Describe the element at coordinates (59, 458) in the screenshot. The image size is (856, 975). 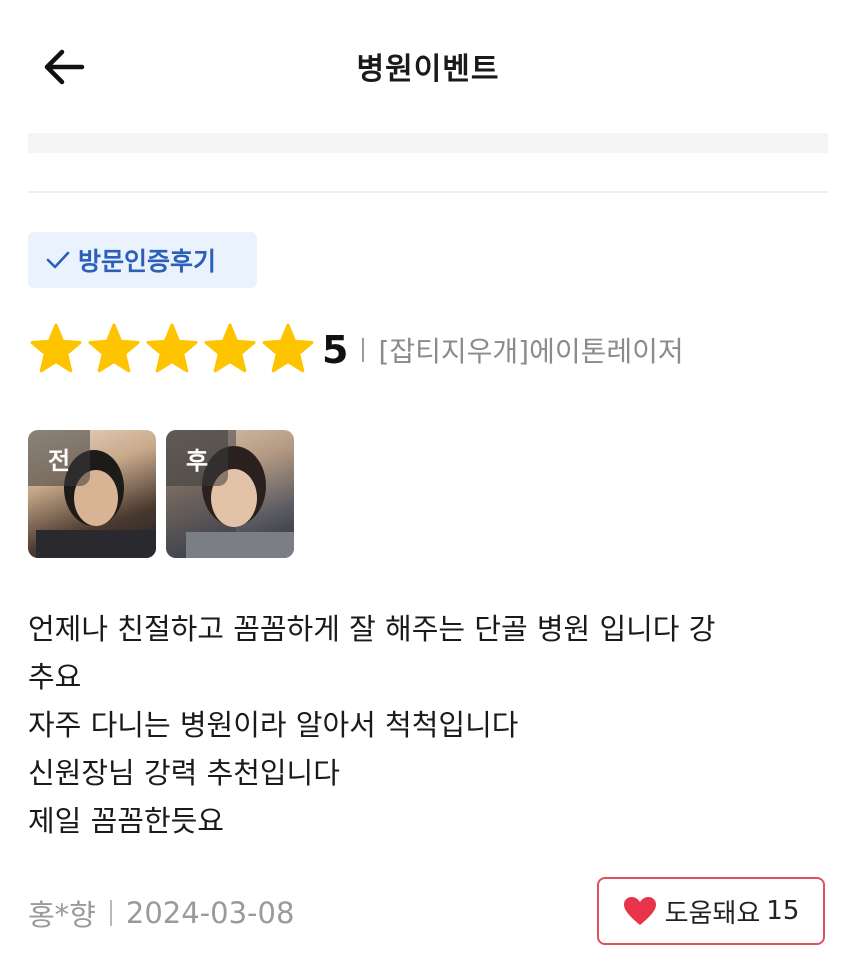
I see `photo-tag-before: 전` at that location.